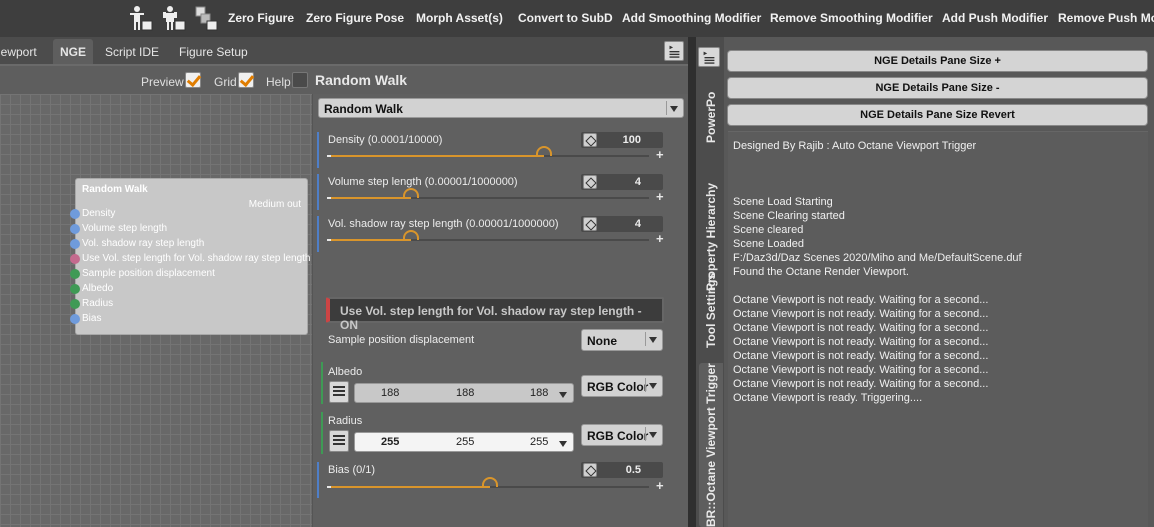 The width and height of the screenshot is (1154, 527). I want to click on add-push-modifier-button: Add Push Modifier, so click(995, 18).